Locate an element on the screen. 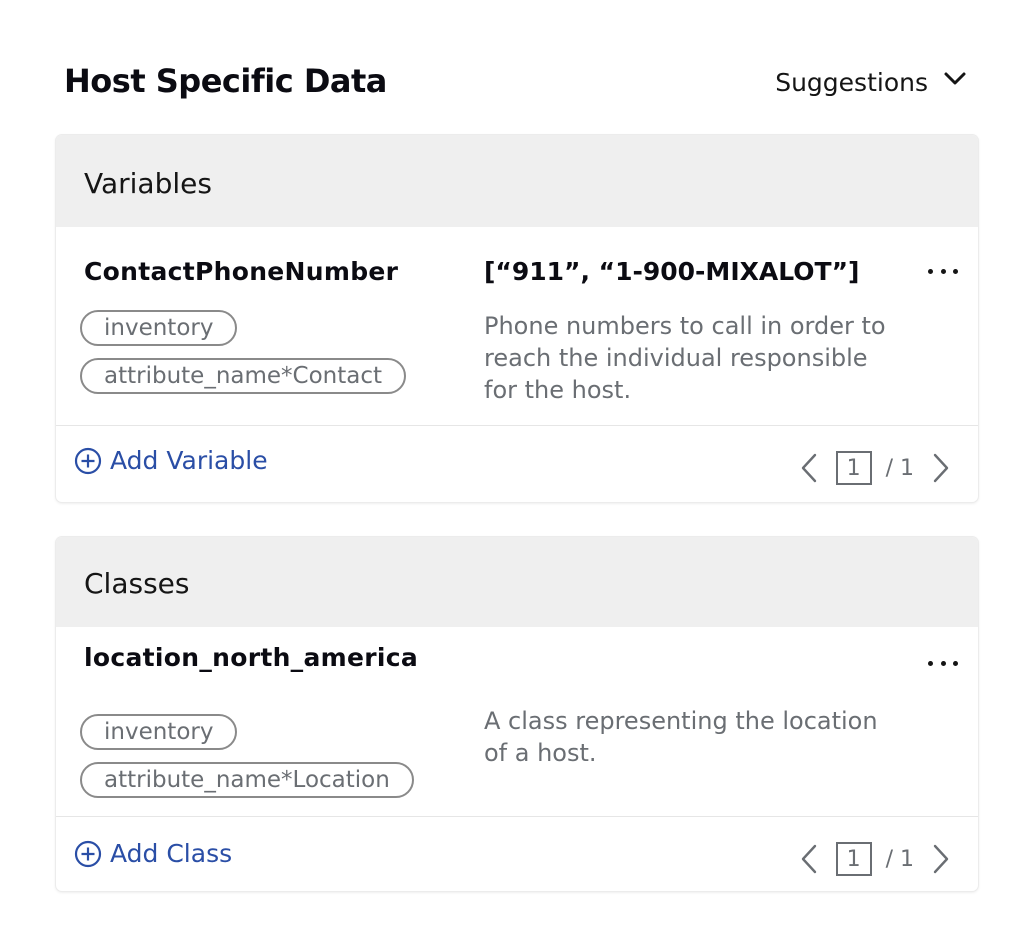 The height and width of the screenshot is (950, 1036). chevron-down-icon is located at coordinates (955, 78).